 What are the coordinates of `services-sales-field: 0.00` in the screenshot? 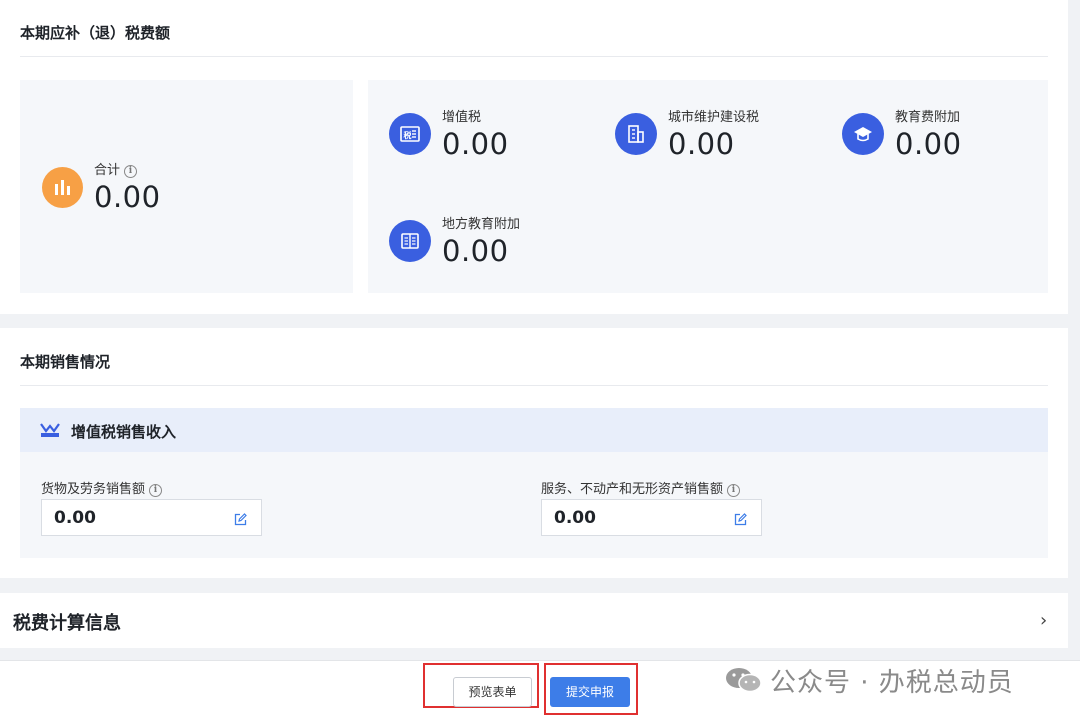 It's located at (651, 517).